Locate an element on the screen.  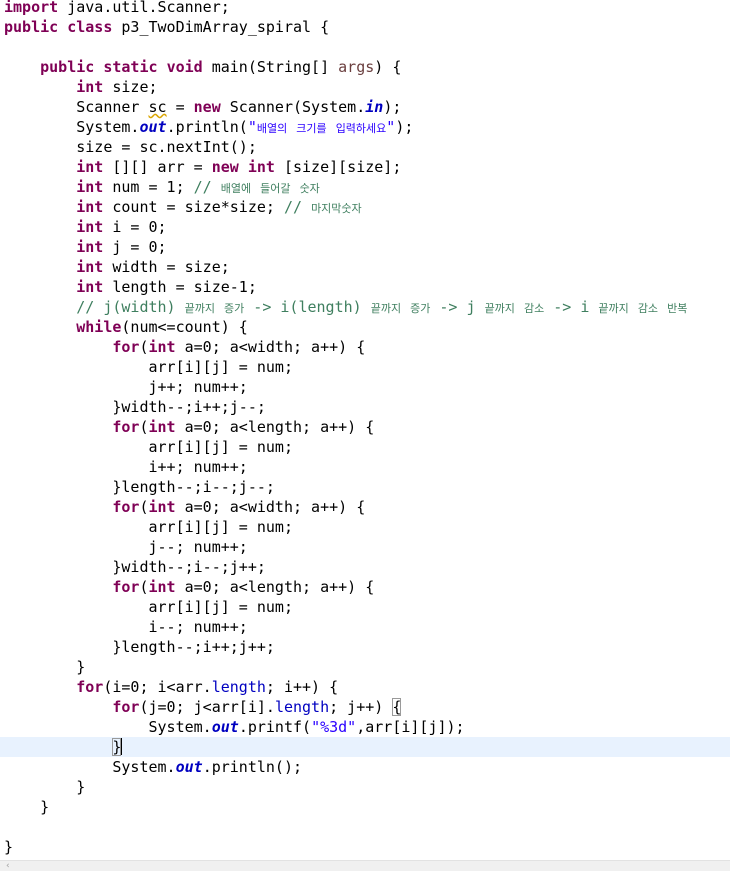
matching-brace: { is located at coordinates (397, 707).